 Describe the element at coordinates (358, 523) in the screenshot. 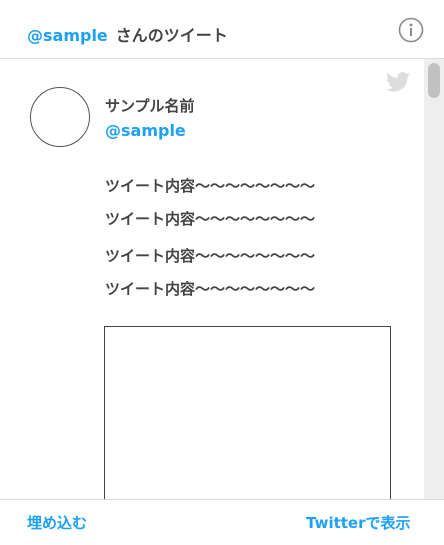

I see `view-on-twitter-link: Twitterで表示` at that location.